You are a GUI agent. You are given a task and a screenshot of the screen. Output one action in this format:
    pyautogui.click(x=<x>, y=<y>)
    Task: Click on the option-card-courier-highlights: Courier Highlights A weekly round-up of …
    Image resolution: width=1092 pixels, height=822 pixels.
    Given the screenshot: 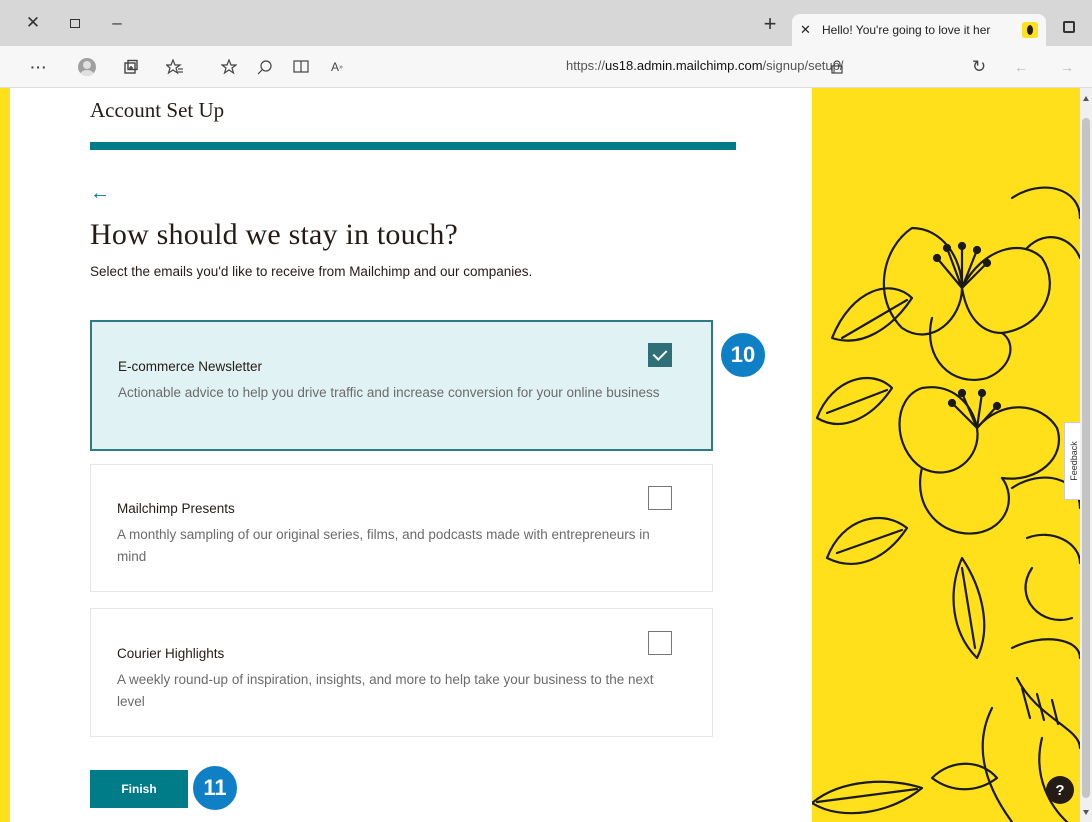 What is the action you would take?
    pyautogui.click(x=401, y=672)
    